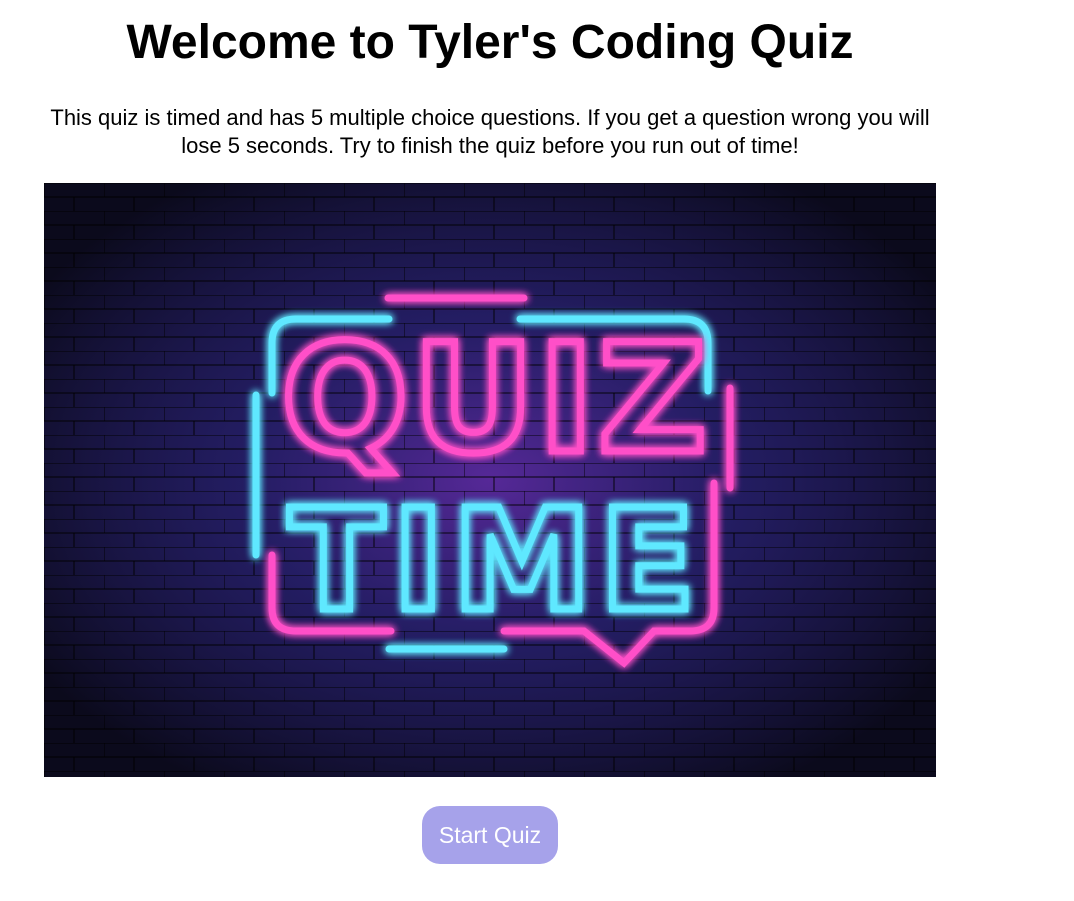 The width and height of the screenshot is (1074, 901). I want to click on time-neon-text: TIME, so click(496, 561).